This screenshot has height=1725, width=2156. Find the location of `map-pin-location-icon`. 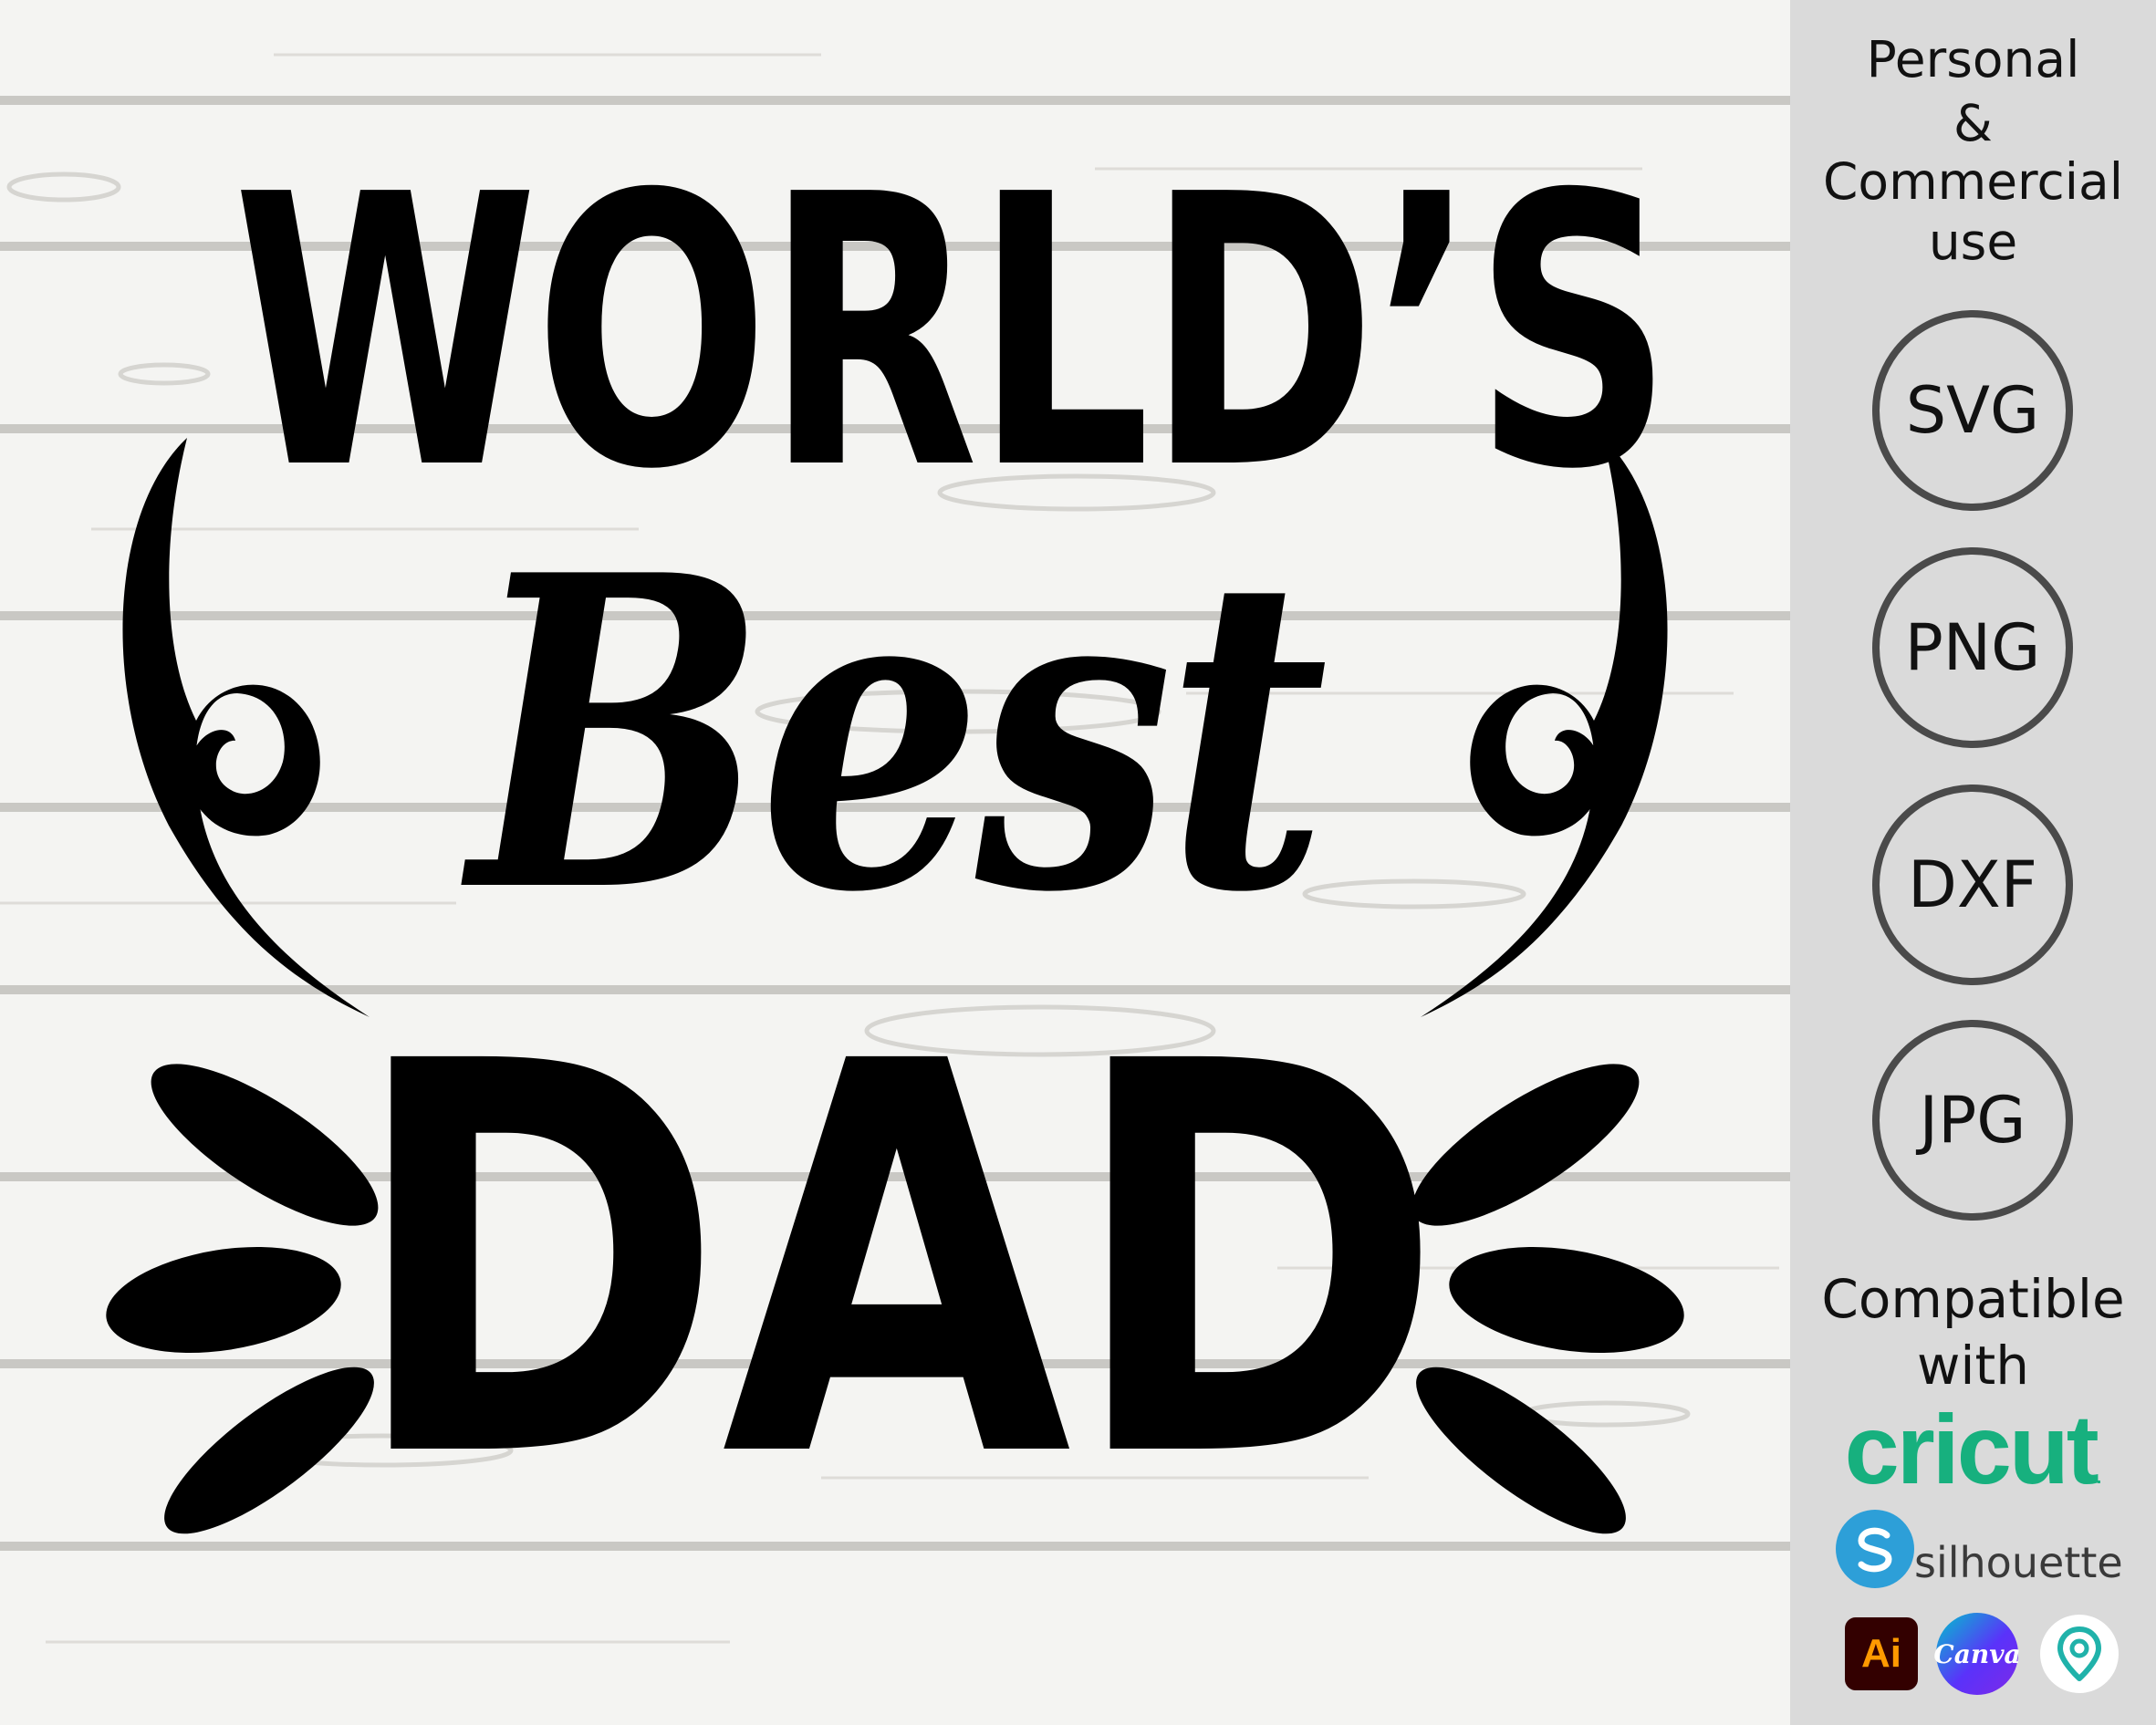

map-pin-location-icon is located at coordinates (2080, 1654).